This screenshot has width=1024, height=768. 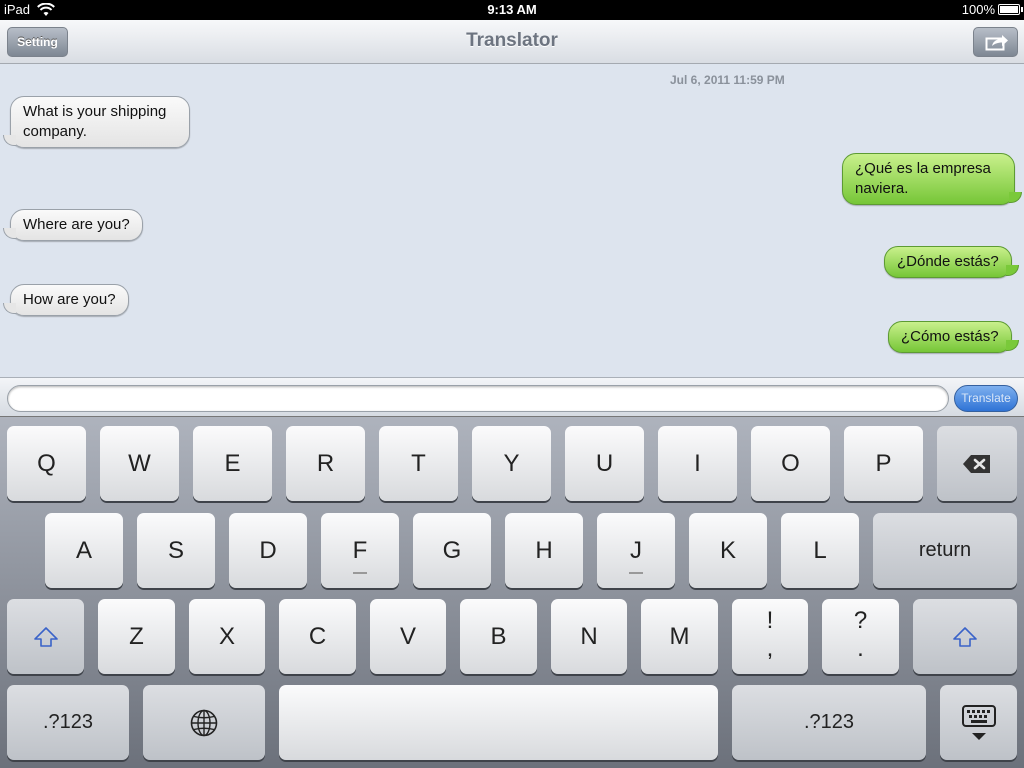 I want to click on numbers-key-left: .?123, so click(x=68, y=722).